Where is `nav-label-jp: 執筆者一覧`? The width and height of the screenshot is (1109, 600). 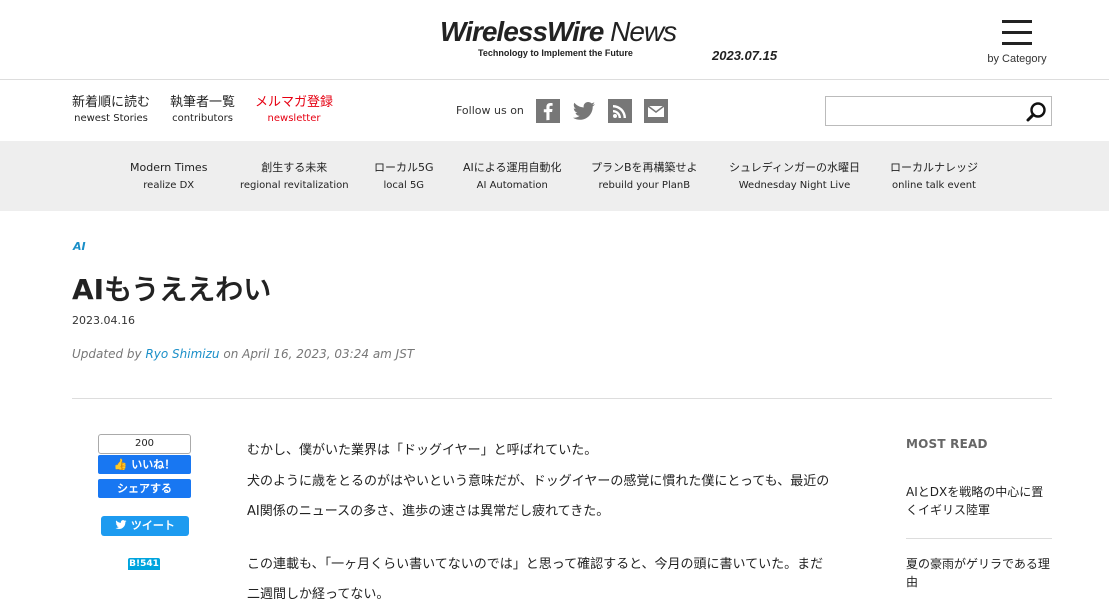 nav-label-jp: 執筆者一覧 is located at coordinates (203, 102).